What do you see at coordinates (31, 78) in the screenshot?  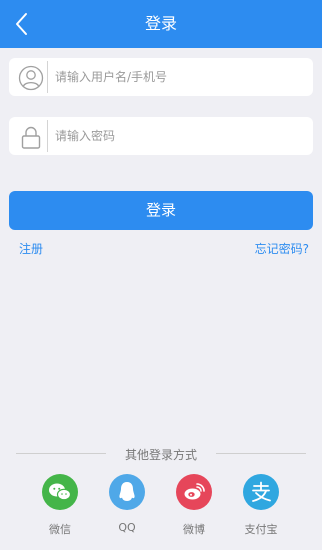 I see `user-icon` at bounding box center [31, 78].